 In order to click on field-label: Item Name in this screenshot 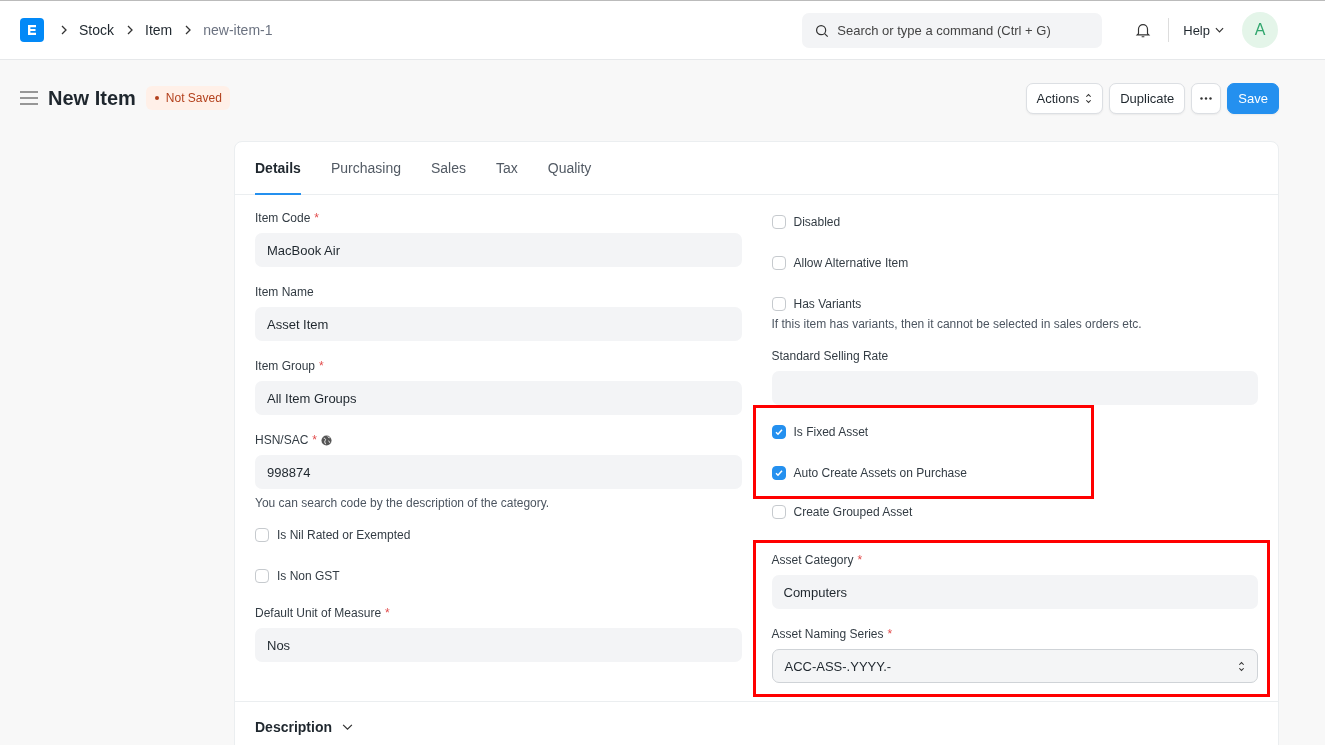, I will do `click(284, 292)`.